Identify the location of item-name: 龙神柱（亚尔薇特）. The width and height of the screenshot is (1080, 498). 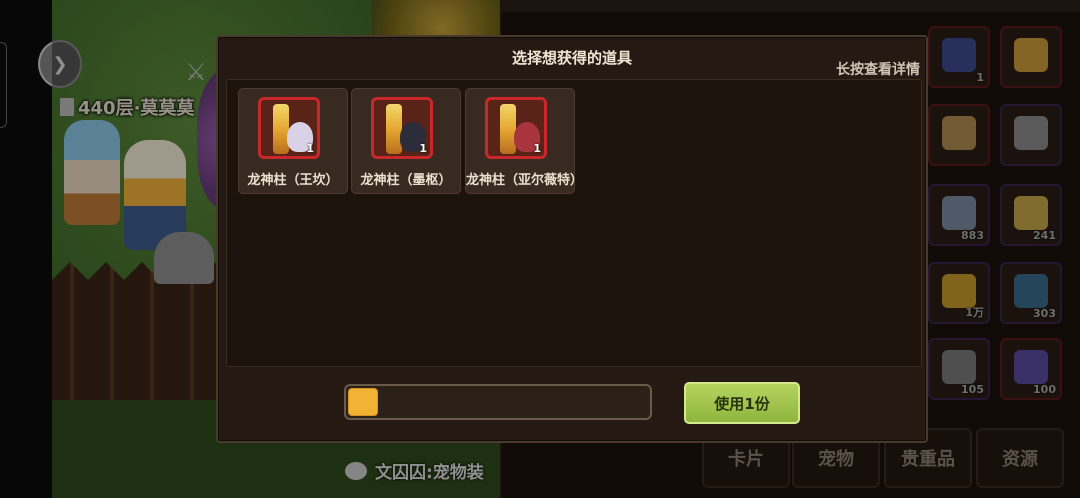
(525, 180).